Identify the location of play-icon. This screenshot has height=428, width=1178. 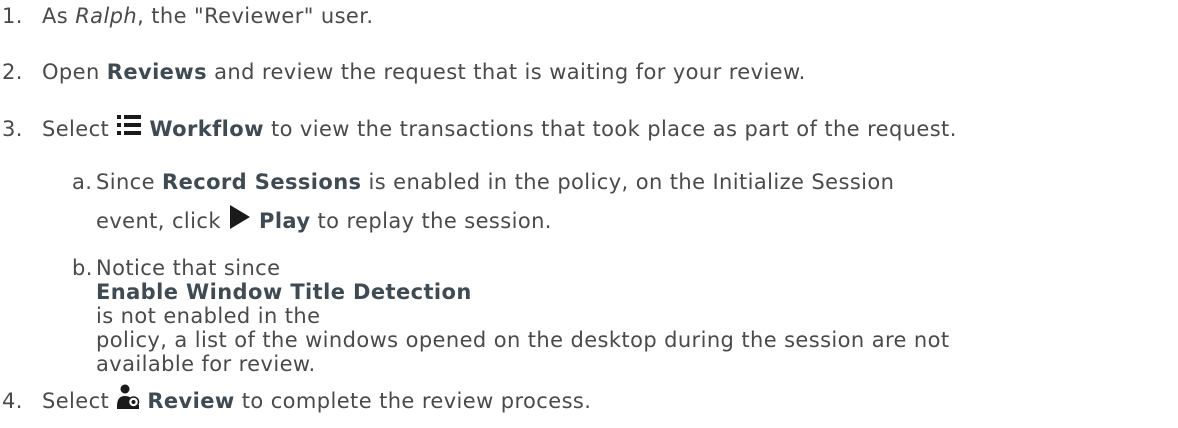
(240, 219).